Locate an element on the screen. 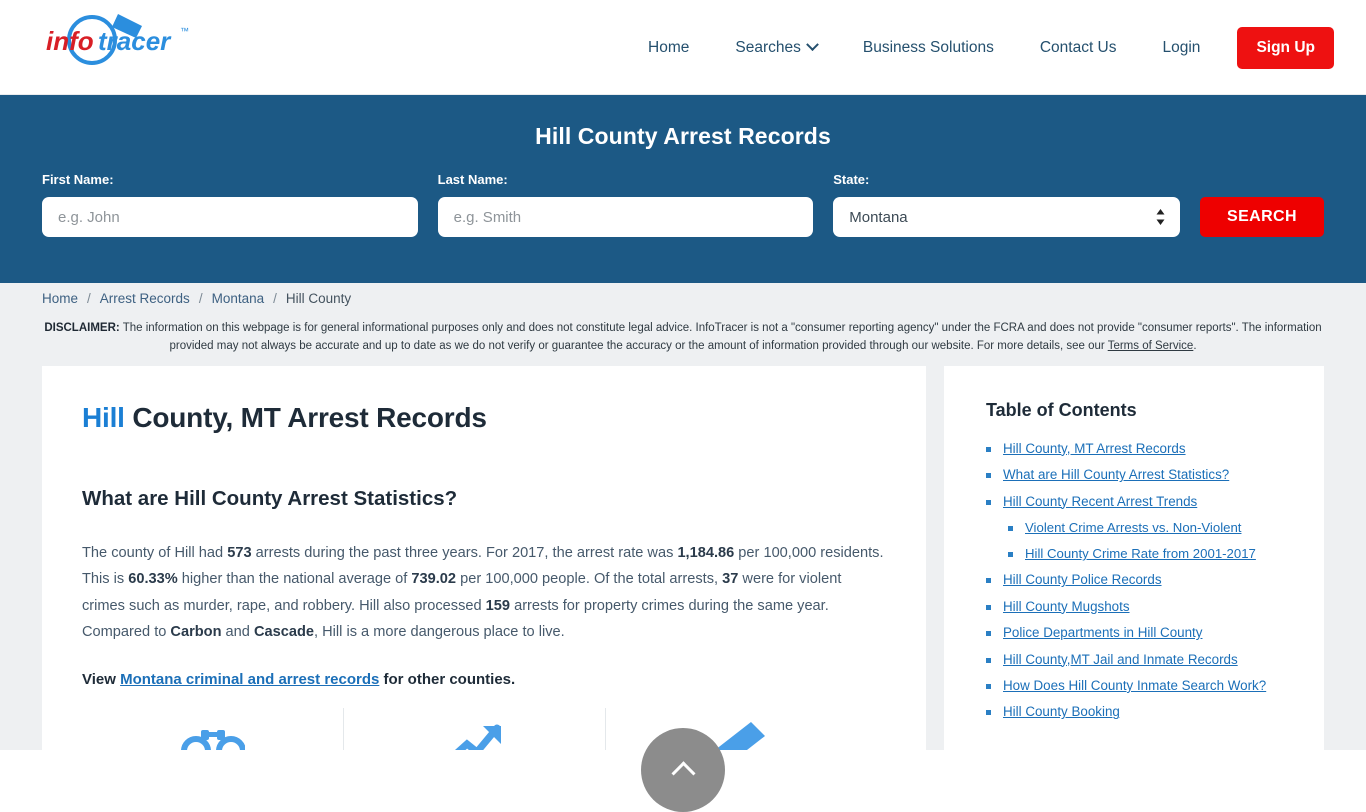 Image resolution: width=1366 pixels, height=812 pixels. toc-link: Police Departments in Hill County is located at coordinates (1102, 632).